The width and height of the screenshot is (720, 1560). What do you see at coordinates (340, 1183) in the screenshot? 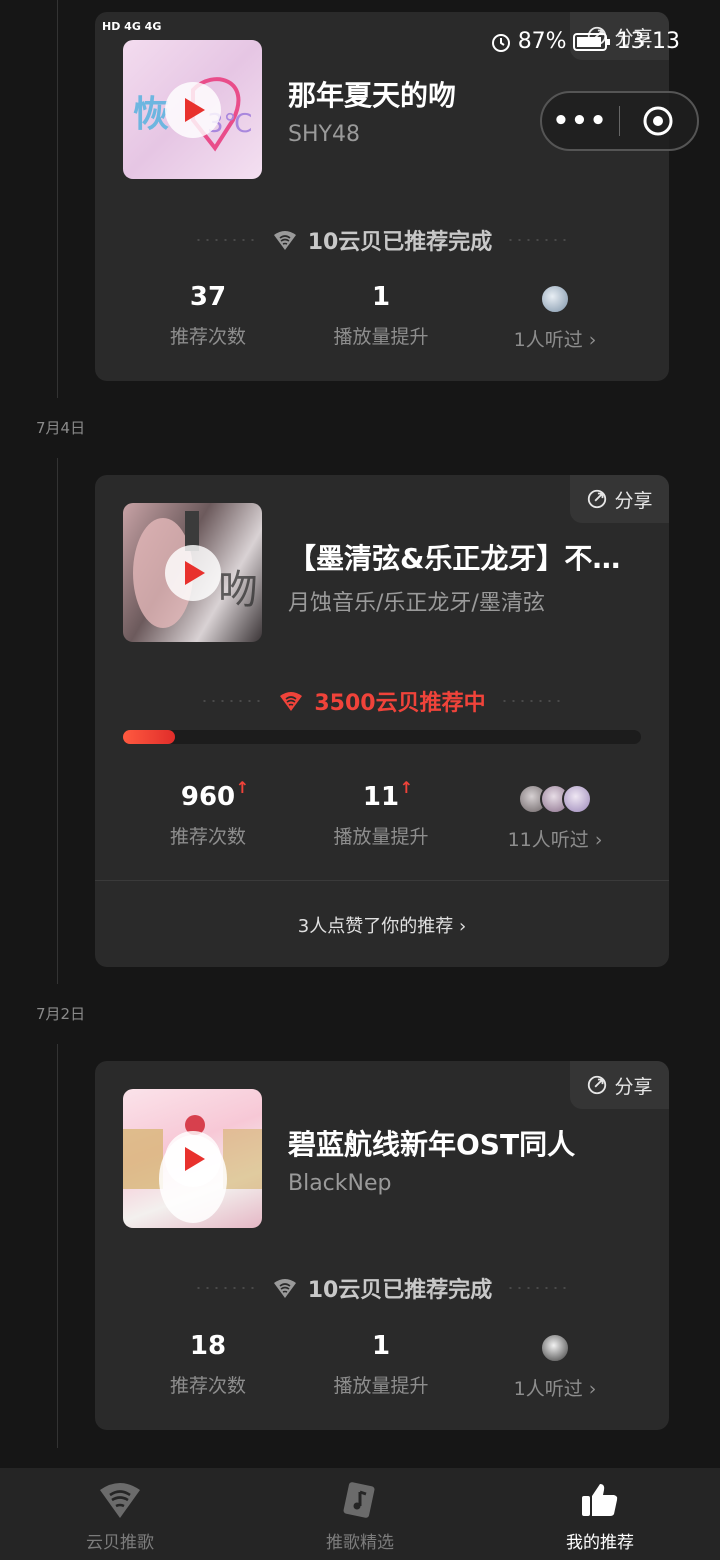
I see `song-artist: BlackNep` at bounding box center [340, 1183].